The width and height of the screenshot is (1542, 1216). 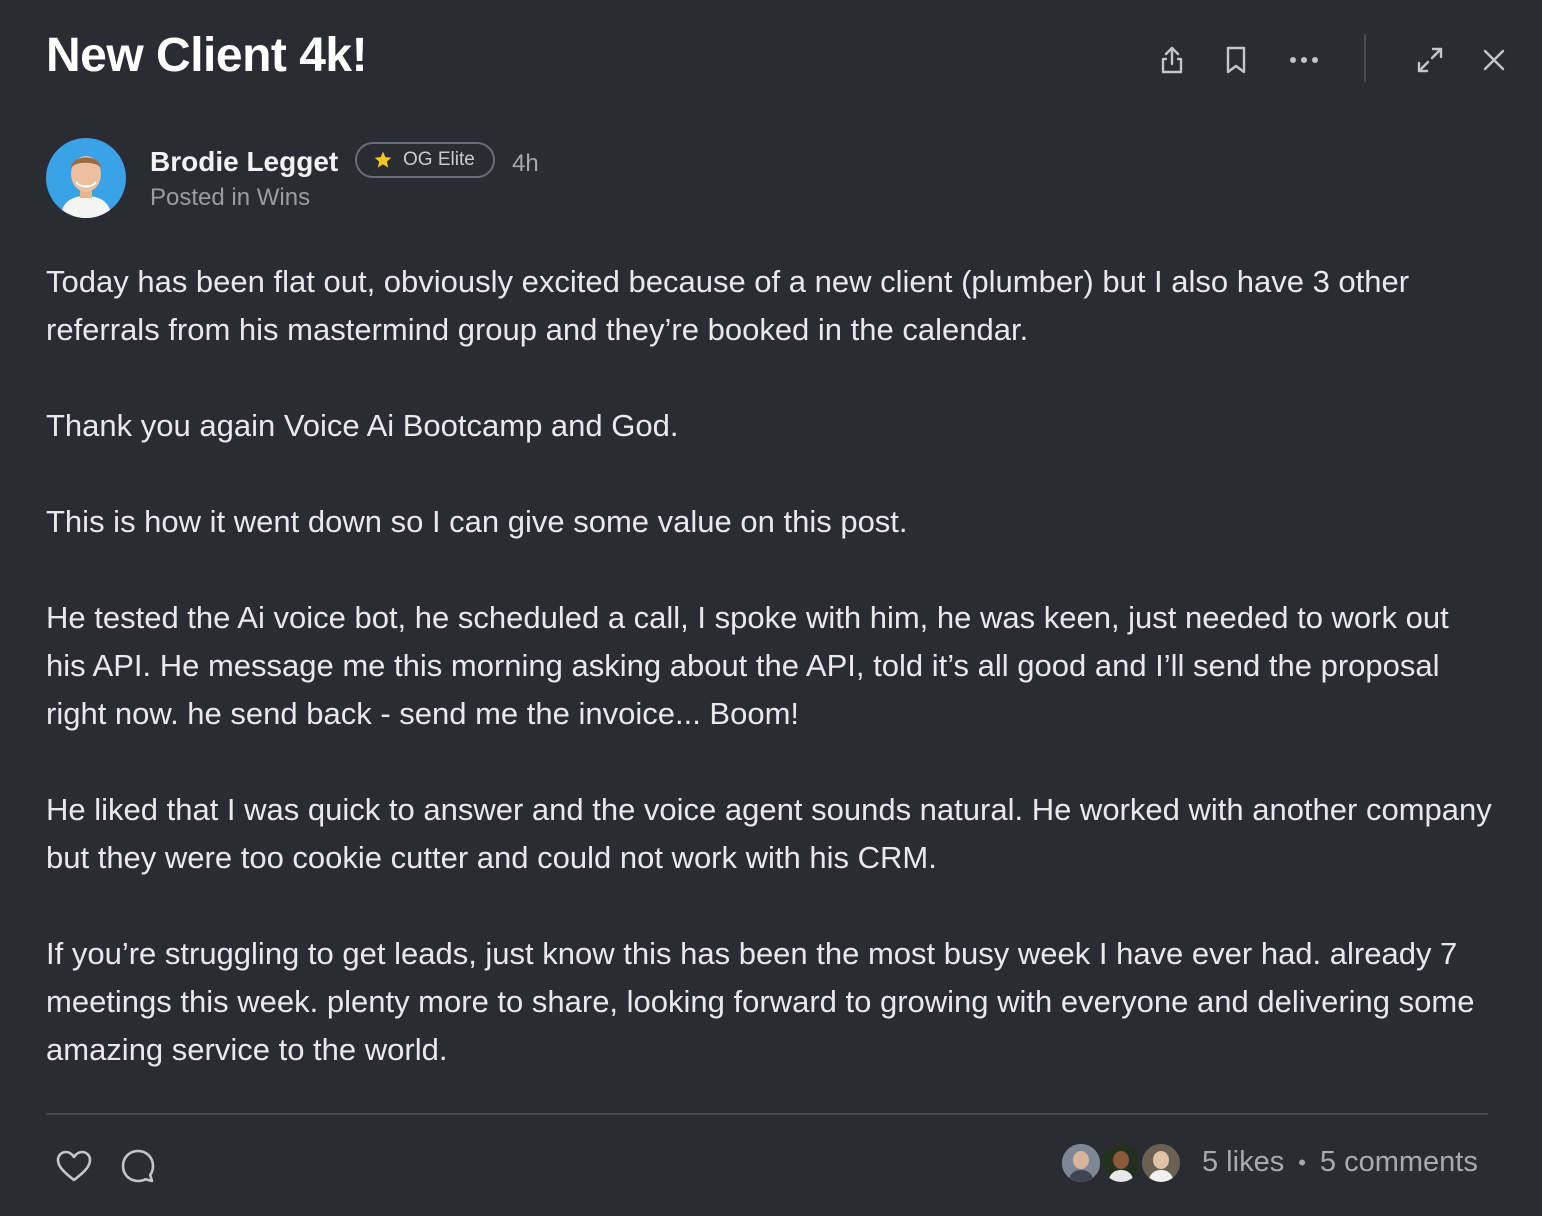 I want to click on close-icon, so click(x=1494, y=60).